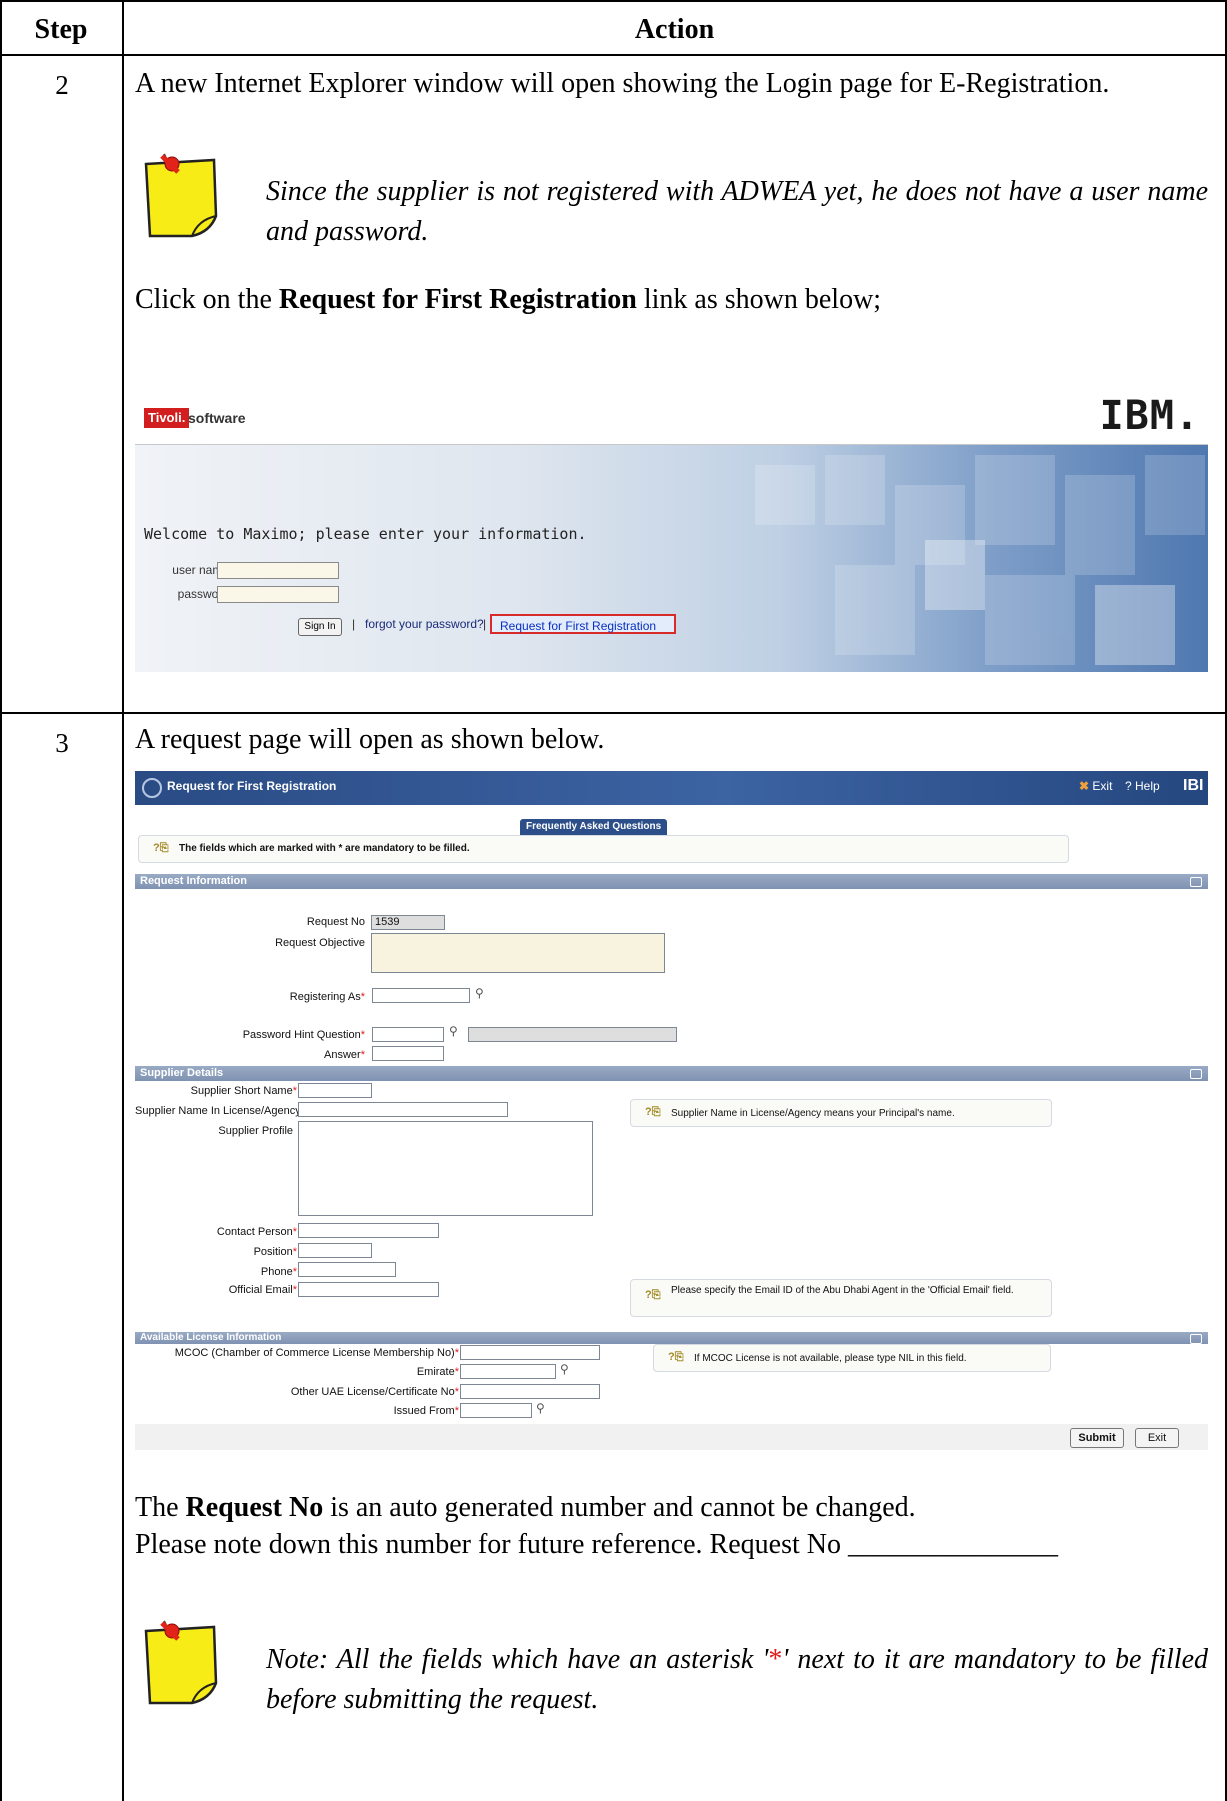  What do you see at coordinates (255, 1131) in the screenshot?
I see `supplier-profile-label: Supplier Profile` at bounding box center [255, 1131].